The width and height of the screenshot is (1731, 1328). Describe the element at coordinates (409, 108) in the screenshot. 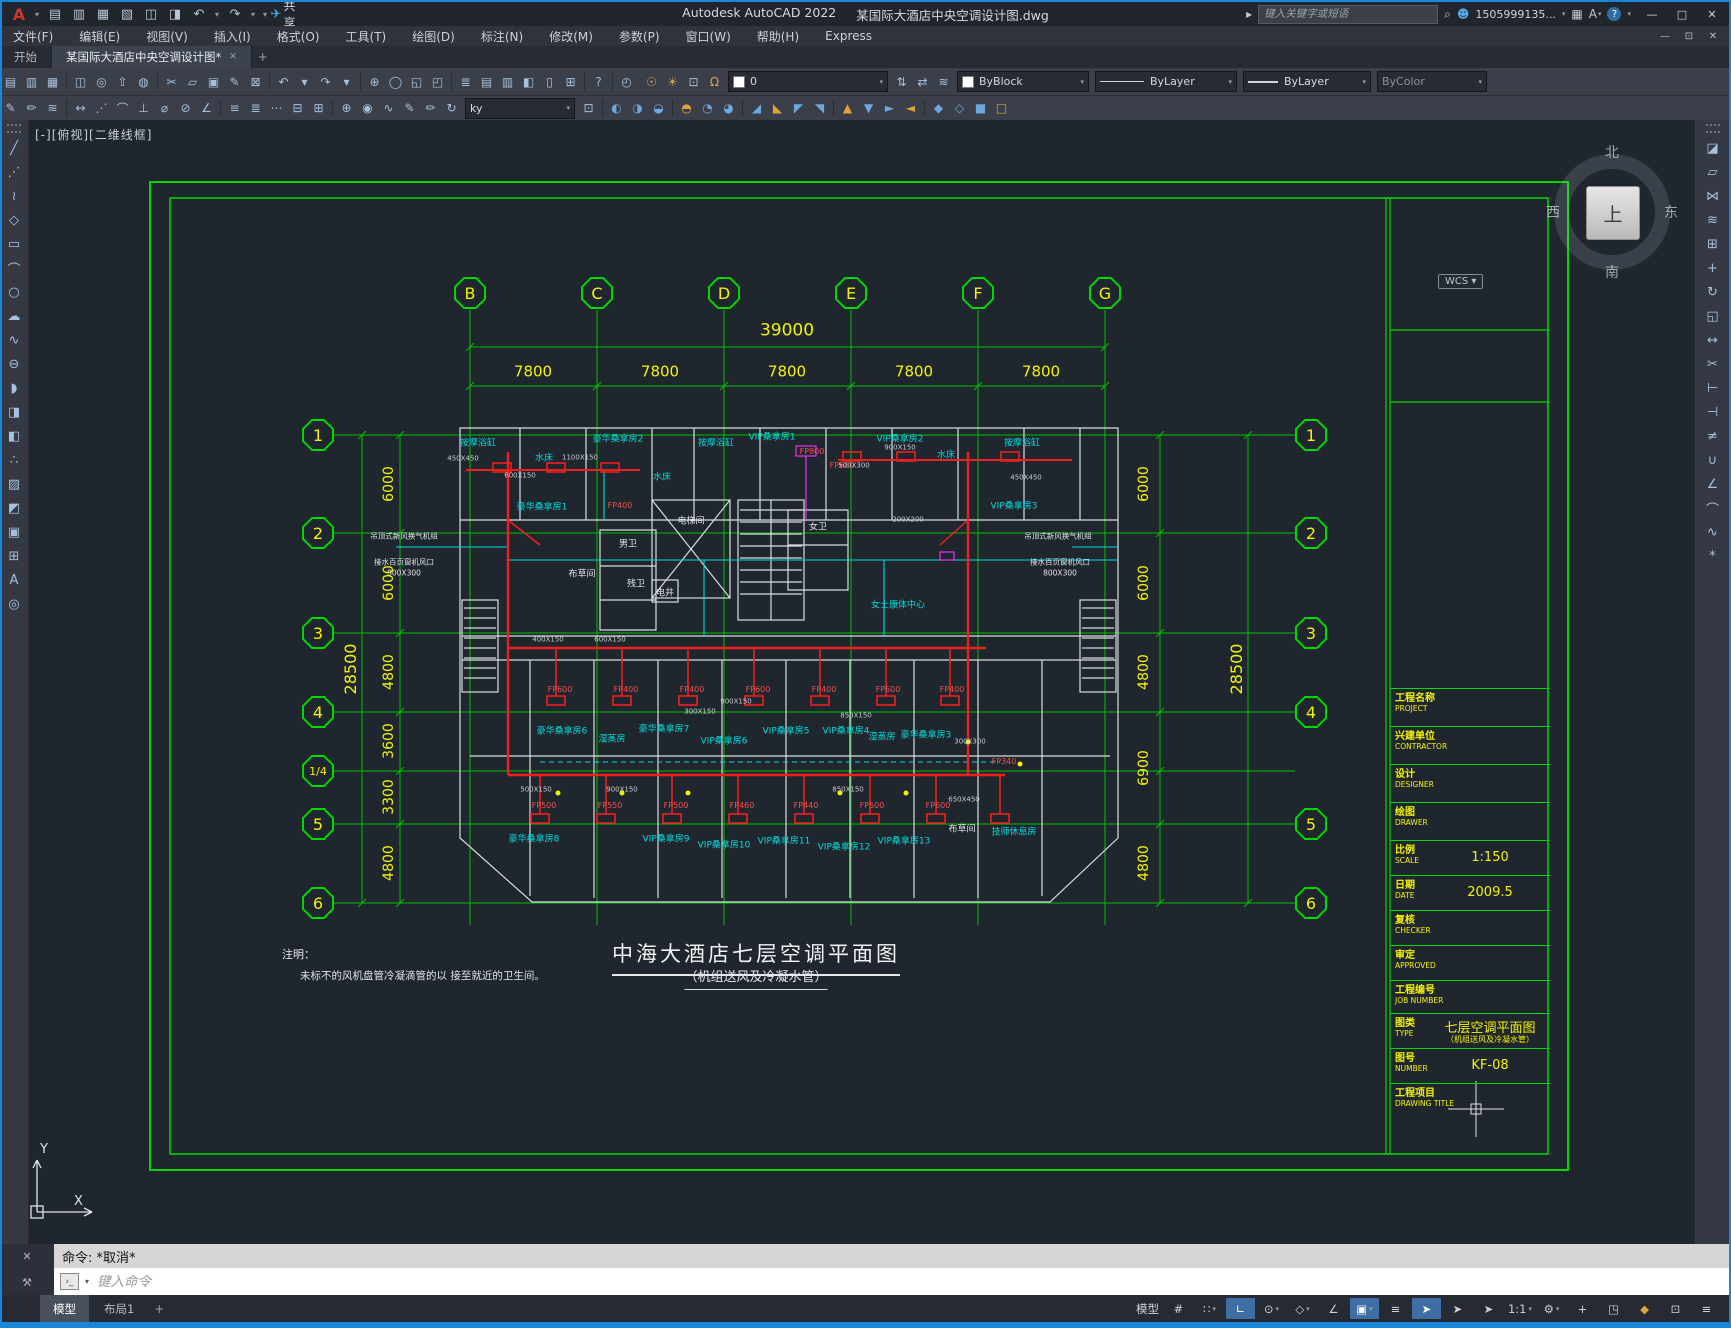

I see `dim-edit-icon: ✎` at that location.